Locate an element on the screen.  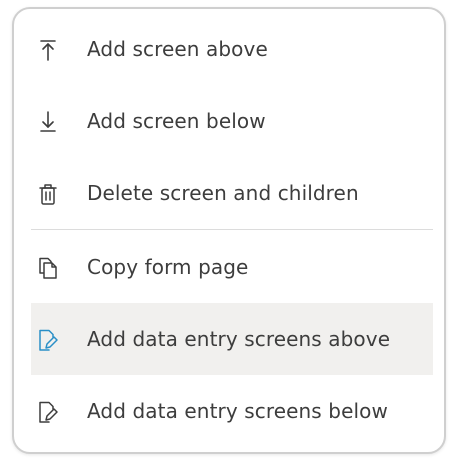
arrow-up-to-line-icon is located at coordinates (48, 50).